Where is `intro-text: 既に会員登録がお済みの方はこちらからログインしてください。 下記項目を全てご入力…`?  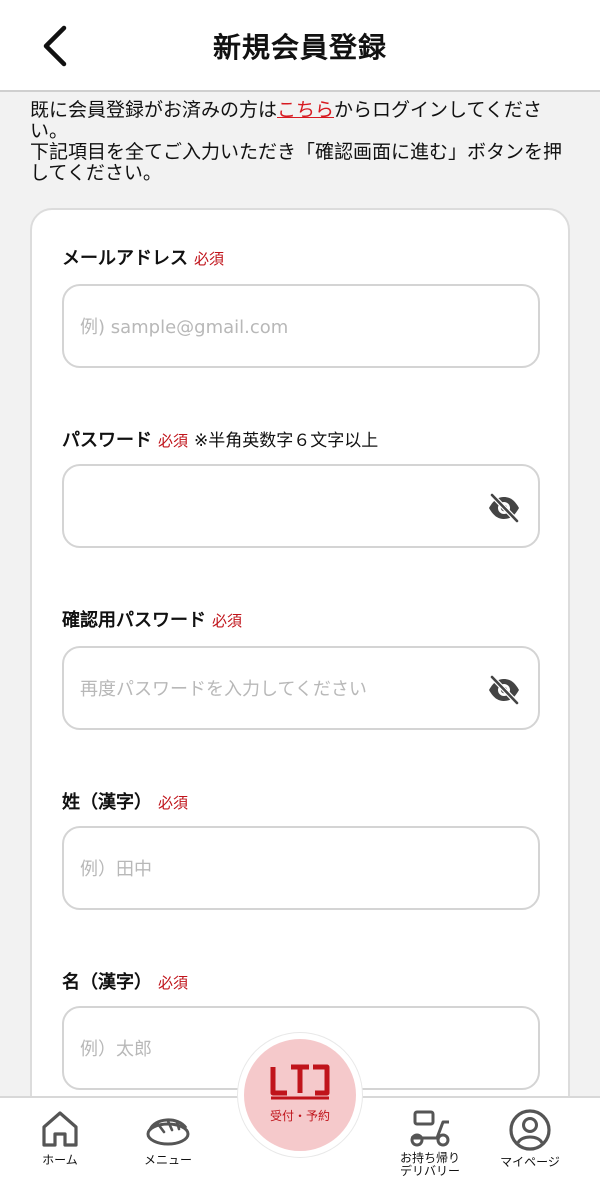 intro-text: 既に会員登録がお済みの方はこちらからログインしてください。 下記項目を全てご入力… is located at coordinates (300, 142).